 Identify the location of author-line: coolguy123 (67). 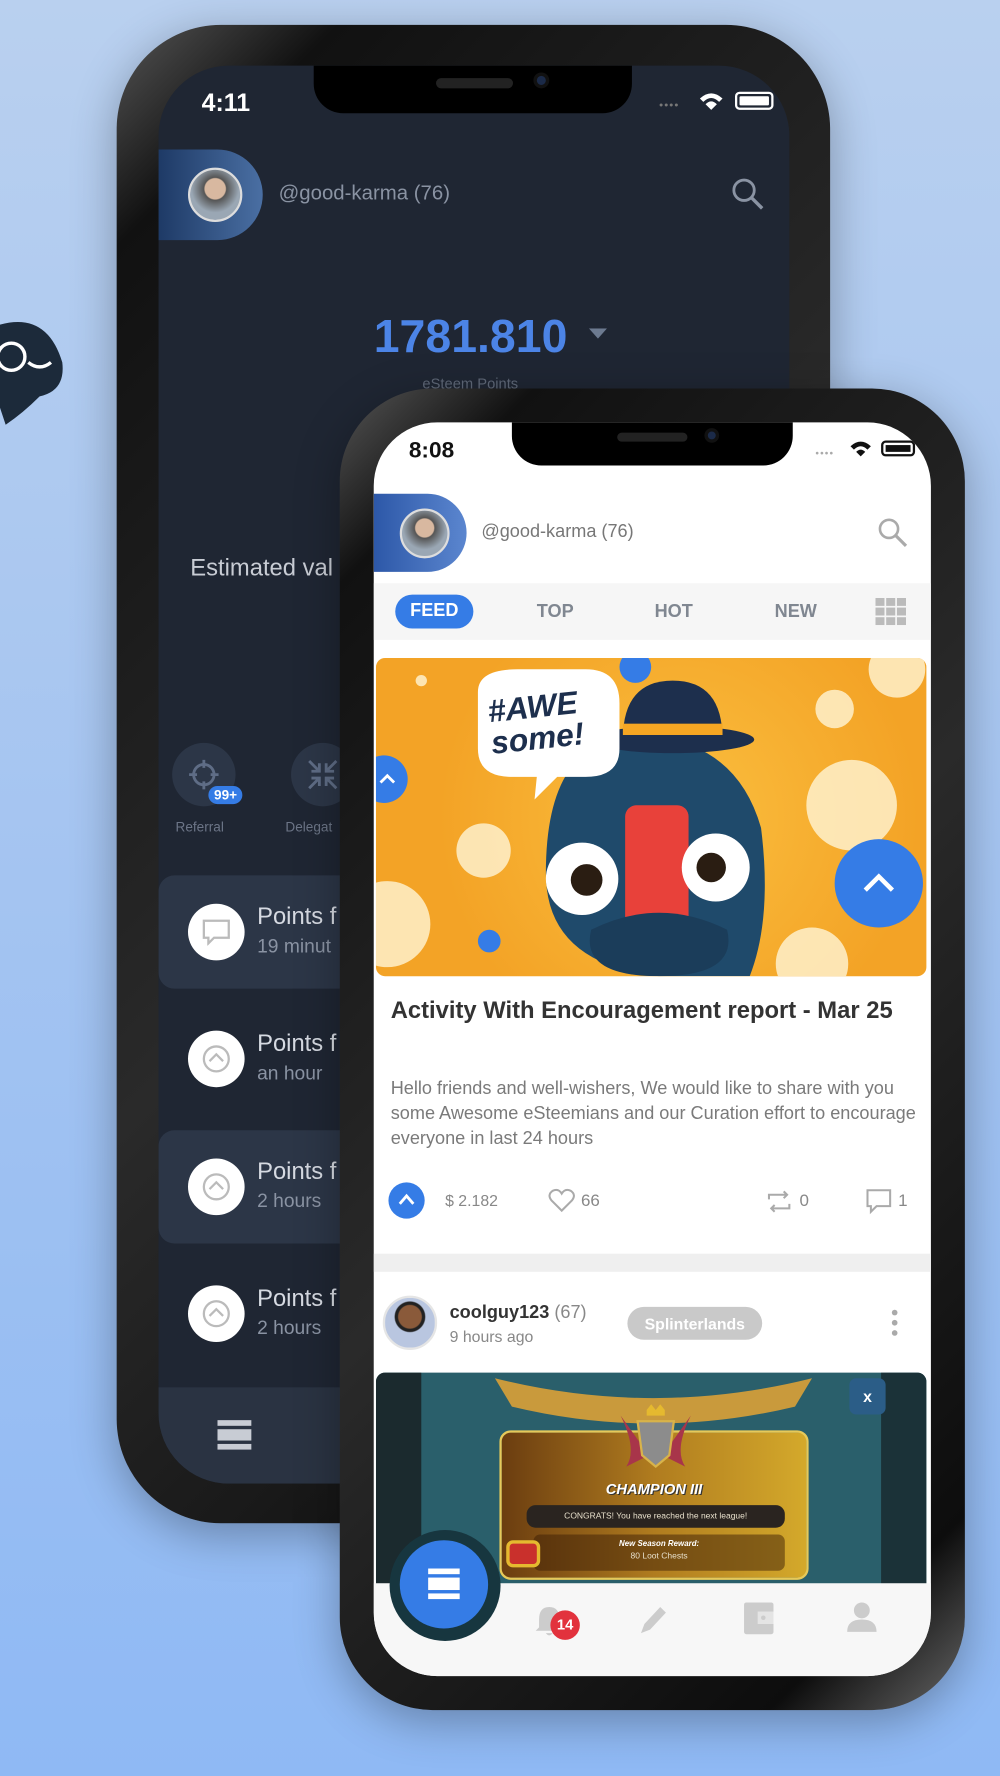
(518, 1314).